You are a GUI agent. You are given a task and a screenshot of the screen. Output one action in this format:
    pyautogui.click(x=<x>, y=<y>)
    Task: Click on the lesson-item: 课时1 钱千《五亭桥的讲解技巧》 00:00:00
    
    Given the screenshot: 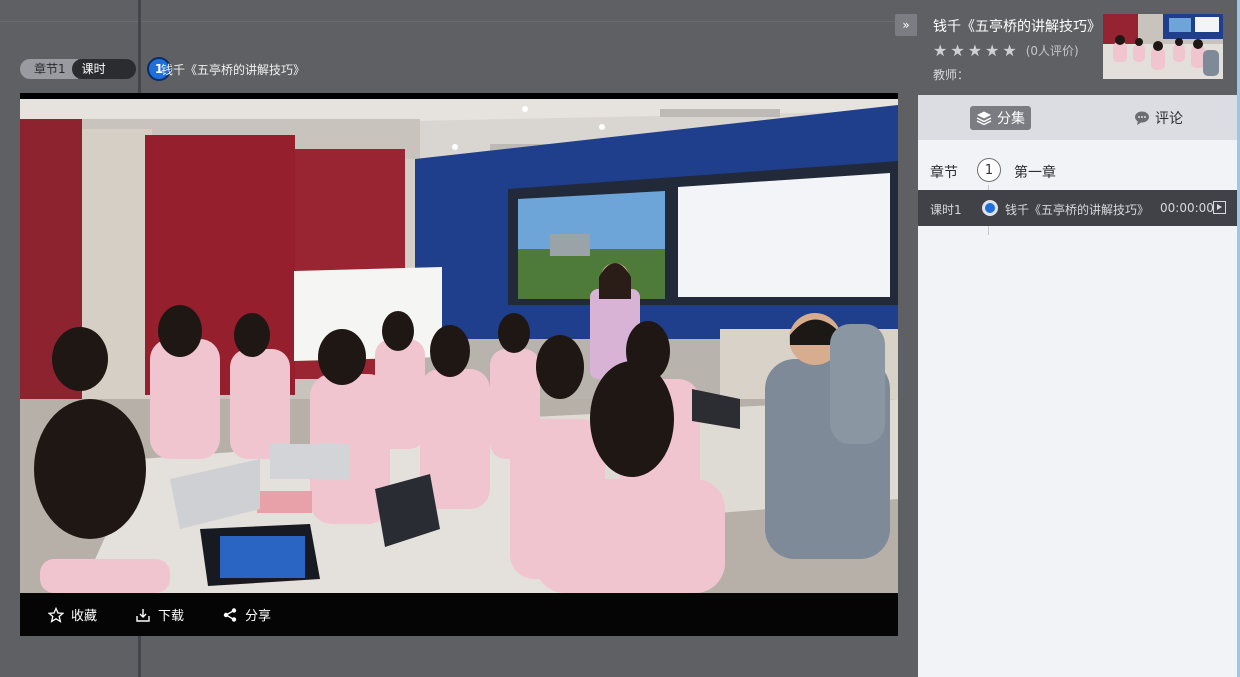 What is the action you would take?
    pyautogui.click(x=1078, y=208)
    